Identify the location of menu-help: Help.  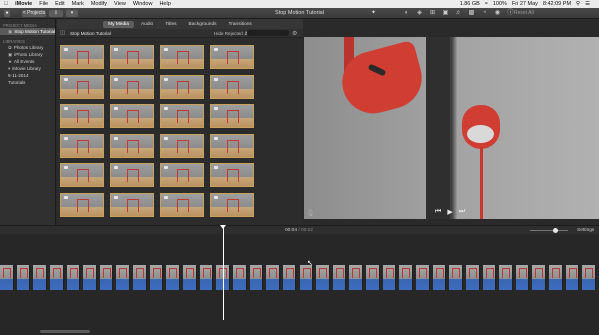
(164, 4).